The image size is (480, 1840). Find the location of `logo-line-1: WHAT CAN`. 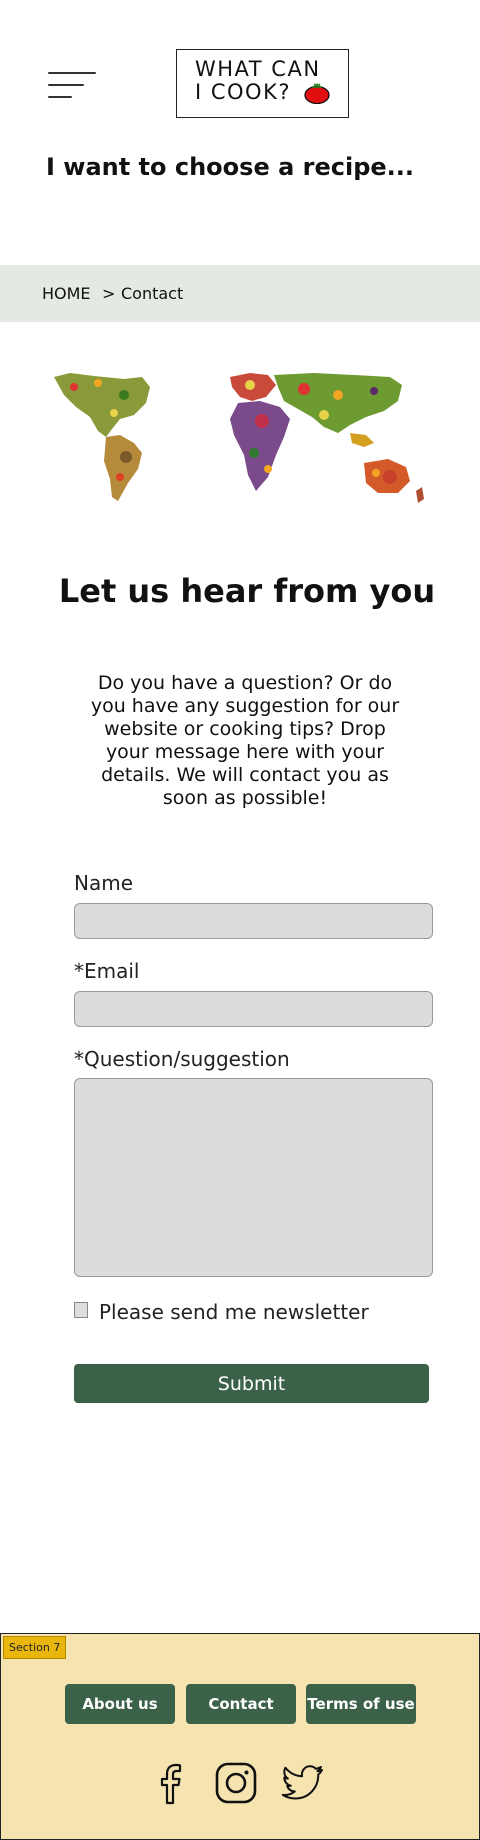

logo-line-1: WHAT CAN is located at coordinates (258, 69).